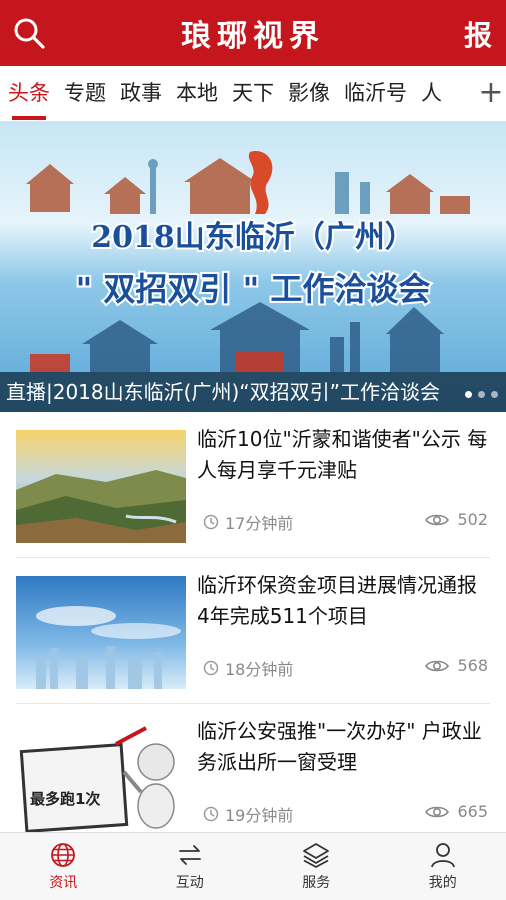  Describe the element at coordinates (456, 519) in the screenshot. I see `news-views: 502` at that location.